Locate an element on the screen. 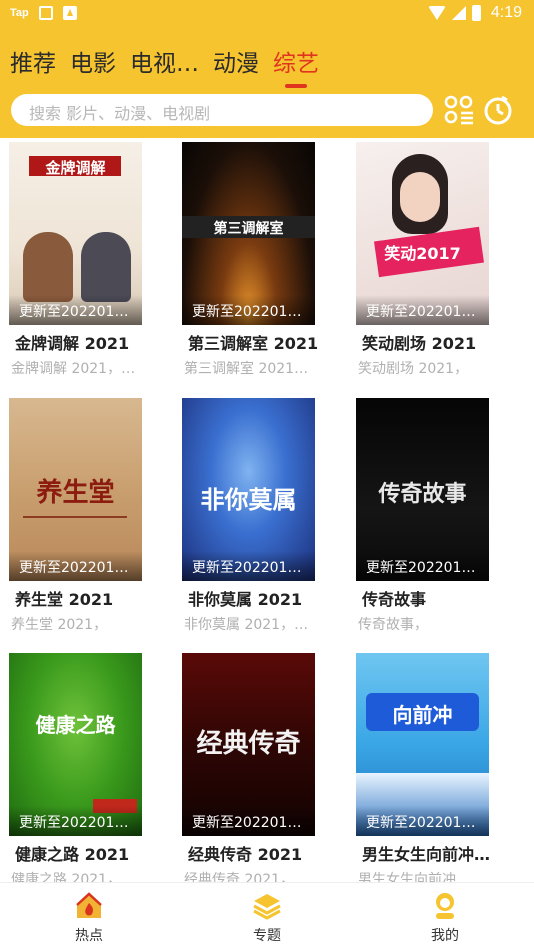  status-bar: Tap 4:19 is located at coordinates (267, 15).